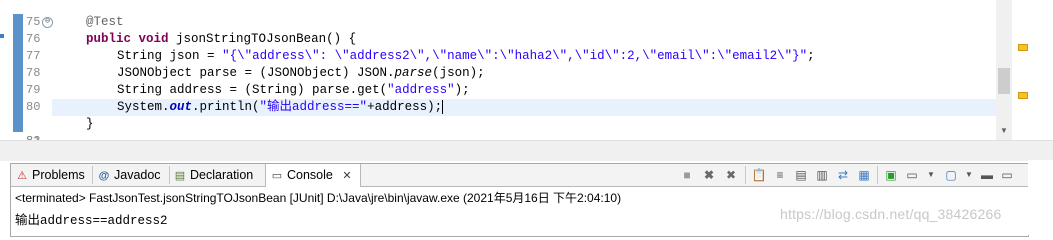 The width and height of the screenshot is (1053, 240). I want to click on code-text: }, so click(90, 124).